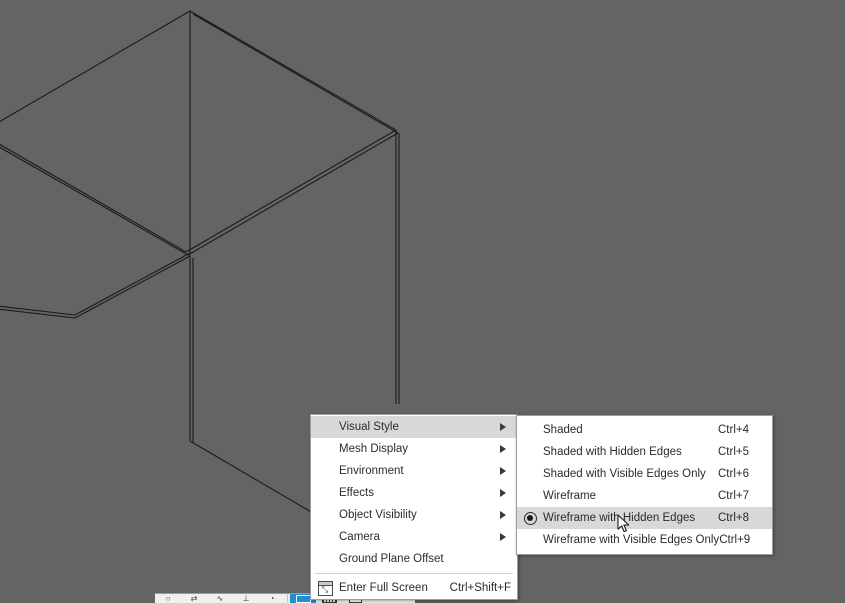 This screenshot has width=845, height=603. I want to click on menu-item-label: Visual Style, so click(369, 427).